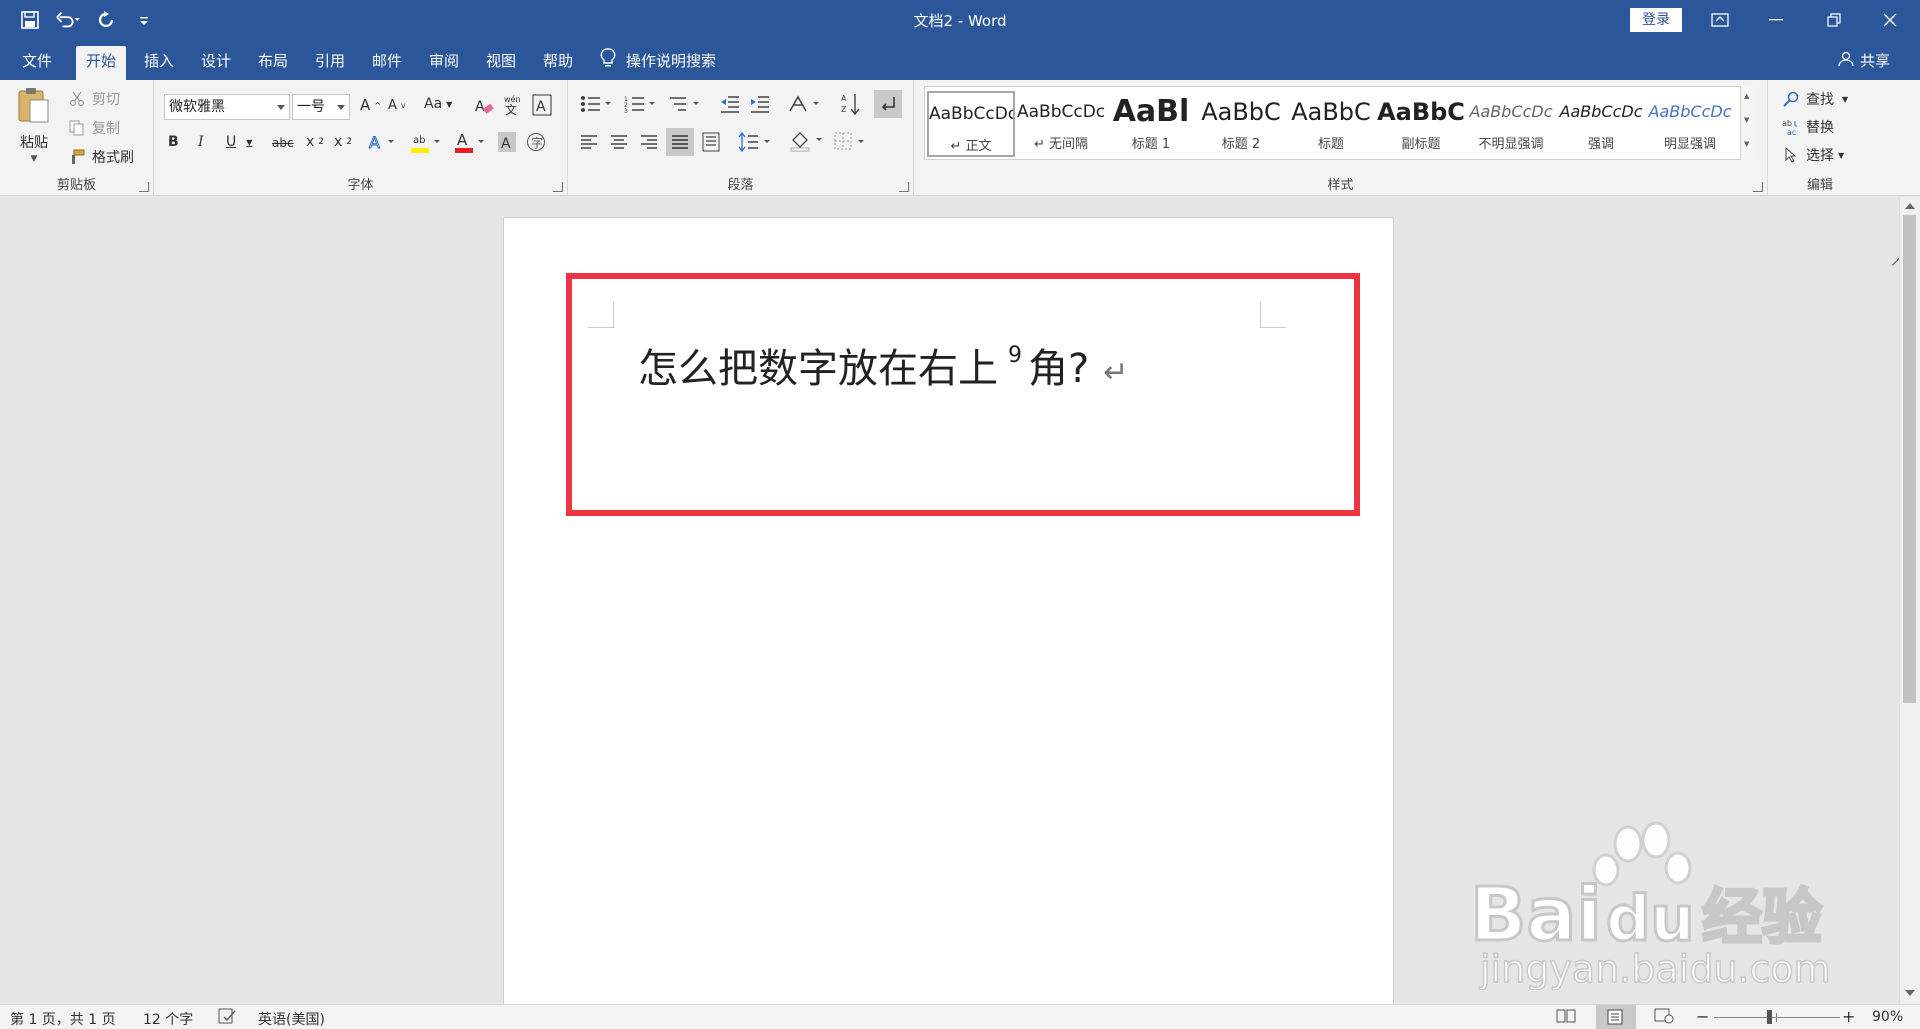 The width and height of the screenshot is (1920, 1029). Describe the element at coordinates (536, 142) in the screenshot. I see `enclose-characters-icon: 字` at that location.